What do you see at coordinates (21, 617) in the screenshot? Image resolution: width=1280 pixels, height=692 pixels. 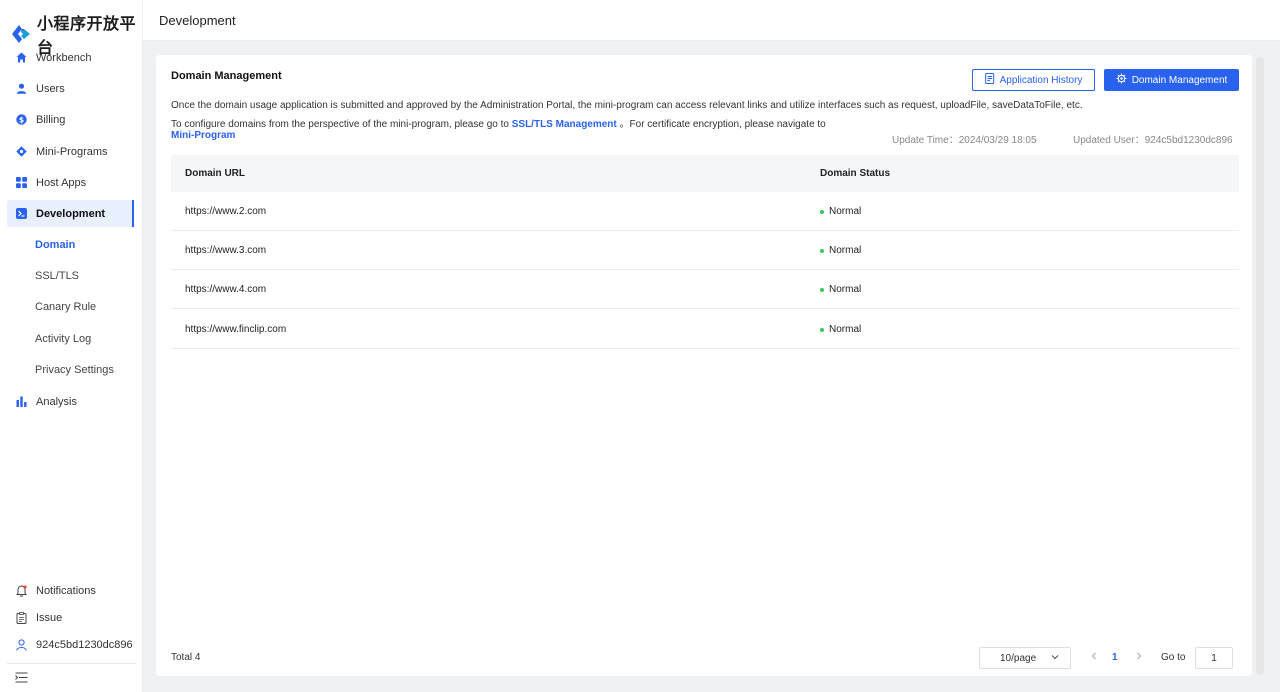 I see `clipboard-icon` at bounding box center [21, 617].